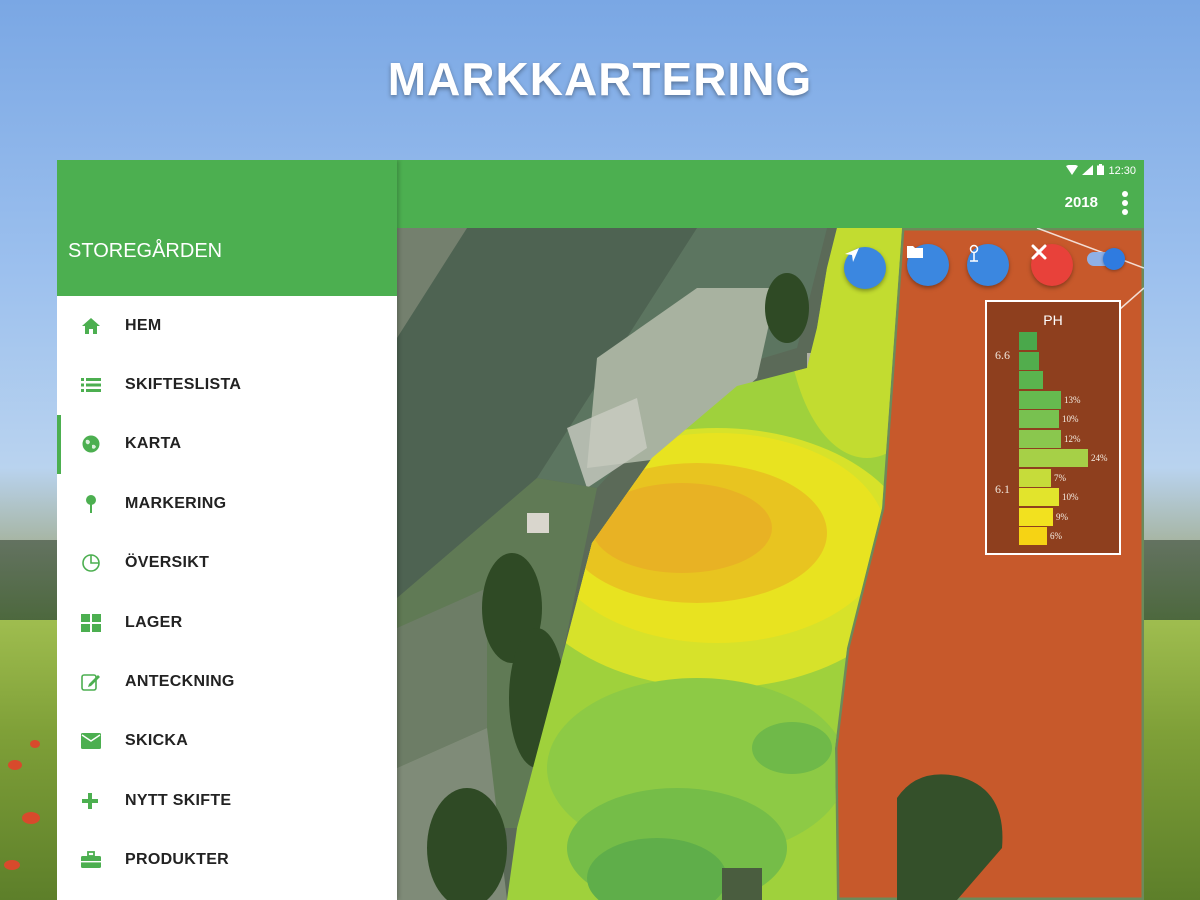 This screenshot has height=900, width=1200. I want to click on overflow-menu-icon, so click(1125, 203).